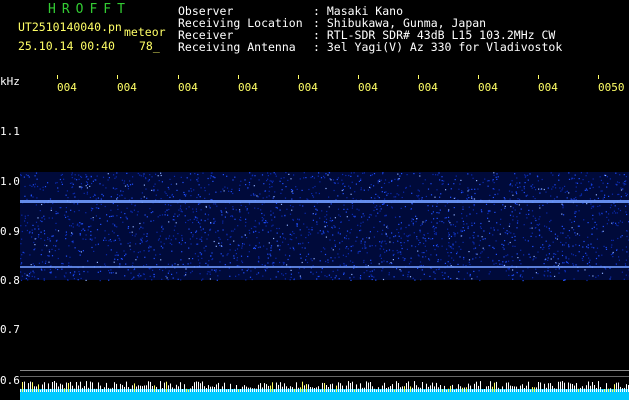  Describe the element at coordinates (10, 380) in the screenshot. I see `y-tick-label: 0.6` at that location.